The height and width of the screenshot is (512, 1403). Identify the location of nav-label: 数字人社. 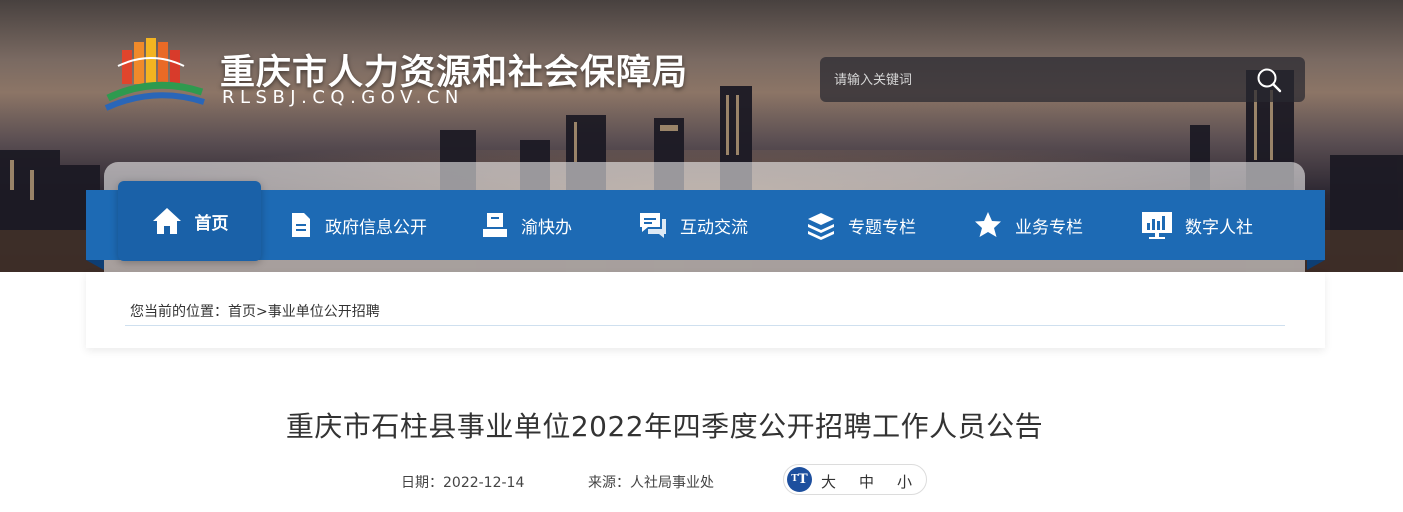
(1219, 227).